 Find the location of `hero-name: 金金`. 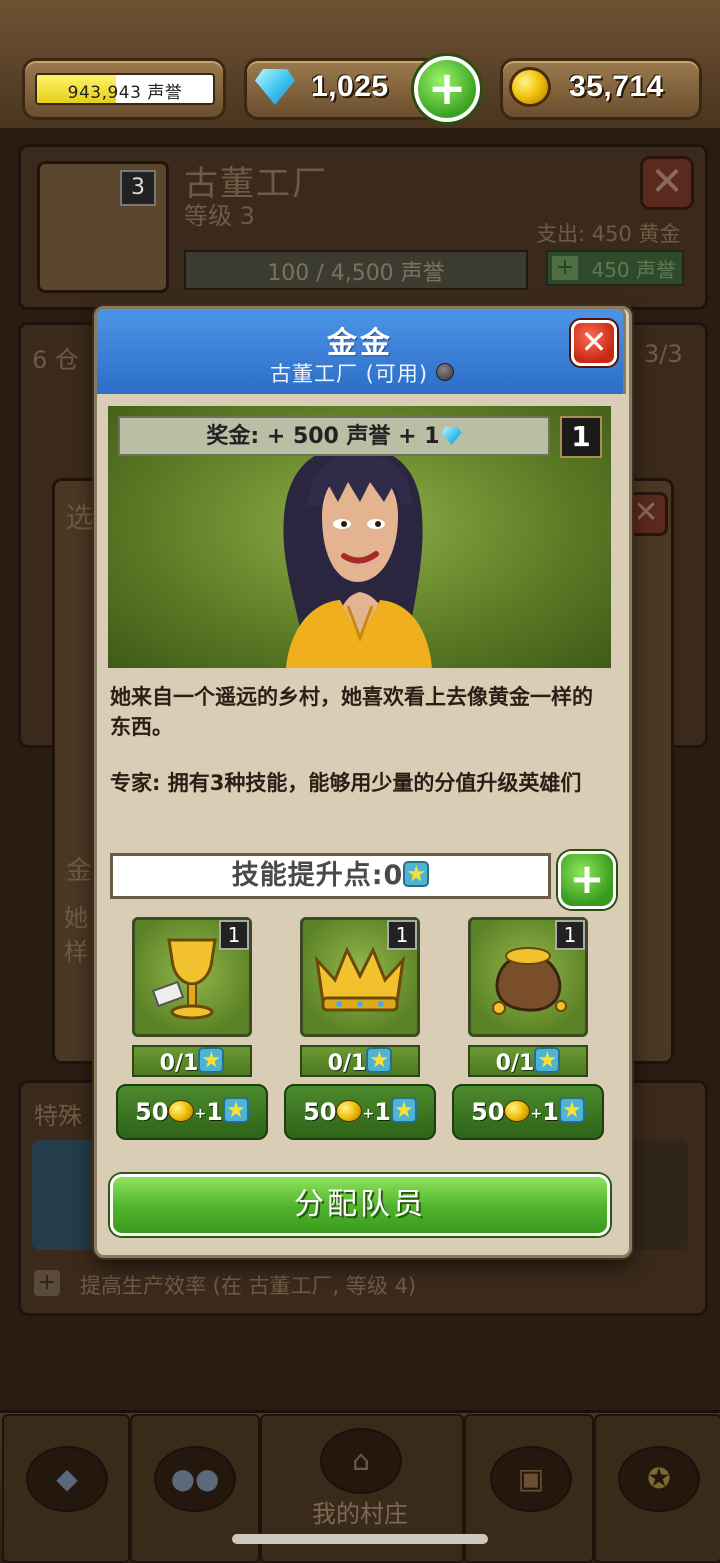

hero-name: 金金 is located at coordinates (360, 343).